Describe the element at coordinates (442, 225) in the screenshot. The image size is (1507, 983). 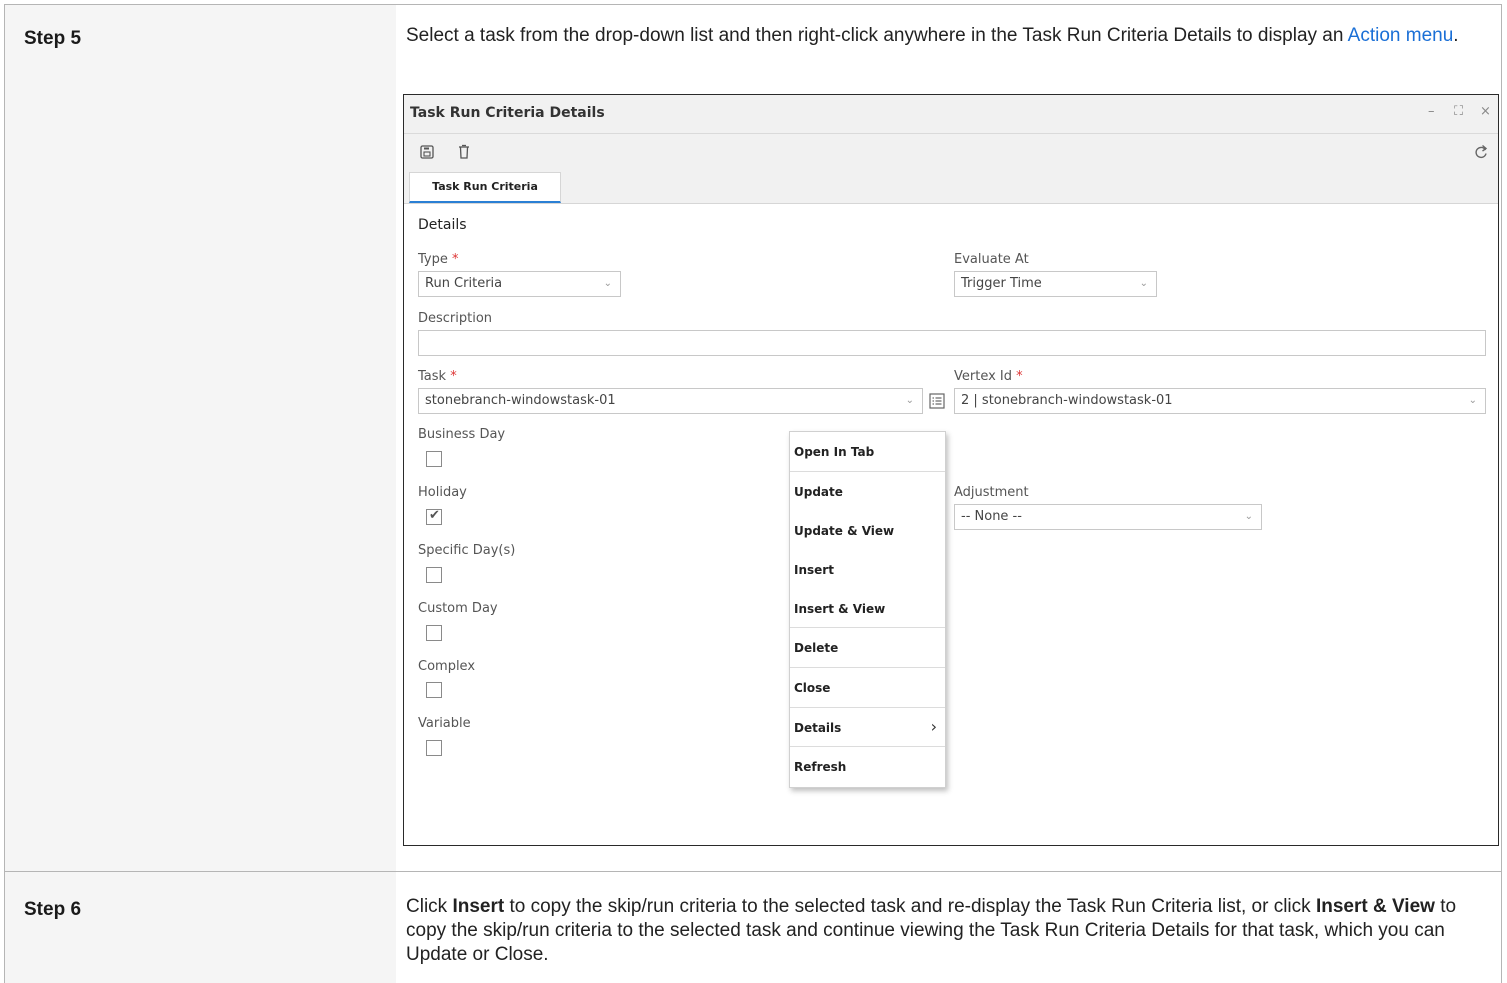
I see `section-title: Details` at that location.